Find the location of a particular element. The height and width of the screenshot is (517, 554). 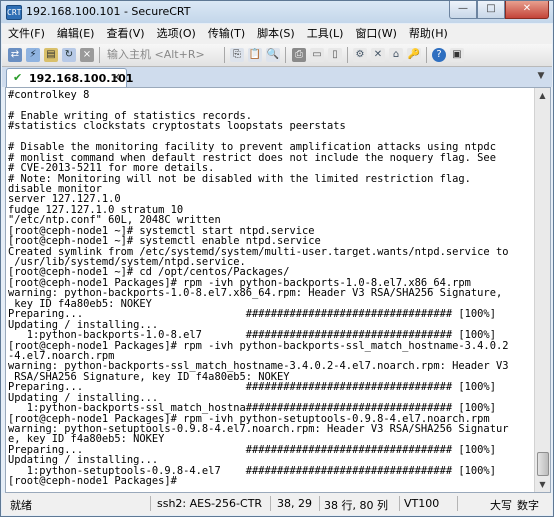

vertical-scrollbar: ▲ ▼ is located at coordinates (542, 290).